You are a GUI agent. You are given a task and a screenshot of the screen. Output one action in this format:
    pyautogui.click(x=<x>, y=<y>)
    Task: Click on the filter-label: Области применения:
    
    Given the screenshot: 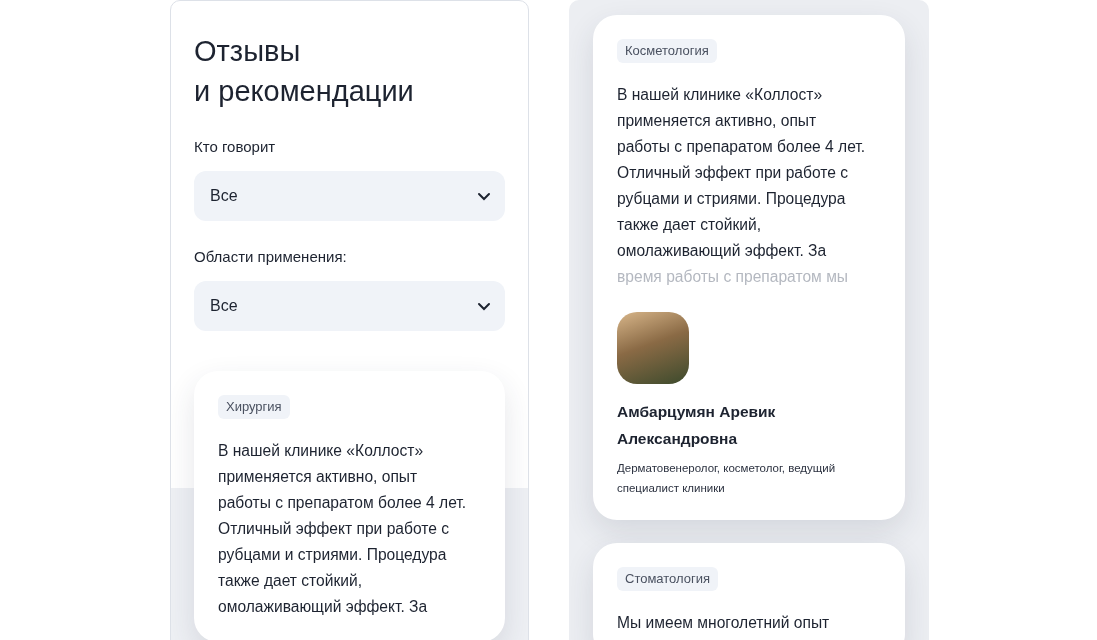 What is the action you would take?
    pyautogui.click(x=271, y=257)
    